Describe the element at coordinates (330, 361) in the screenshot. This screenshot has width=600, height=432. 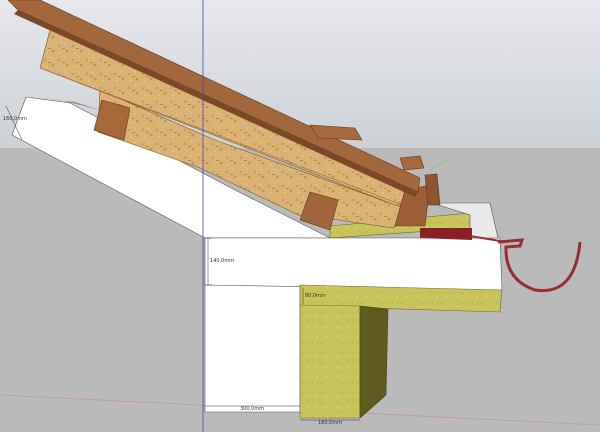
I see `mineral-wool-vertical` at that location.